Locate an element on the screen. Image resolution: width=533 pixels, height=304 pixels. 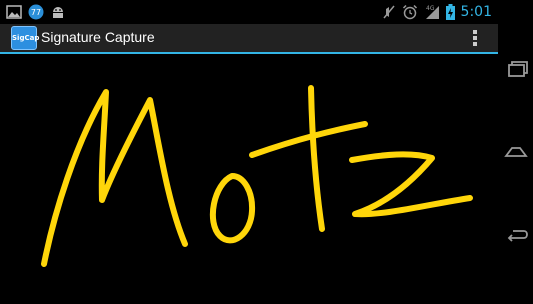
app-title: Signature Capture is located at coordinates (98, 37).